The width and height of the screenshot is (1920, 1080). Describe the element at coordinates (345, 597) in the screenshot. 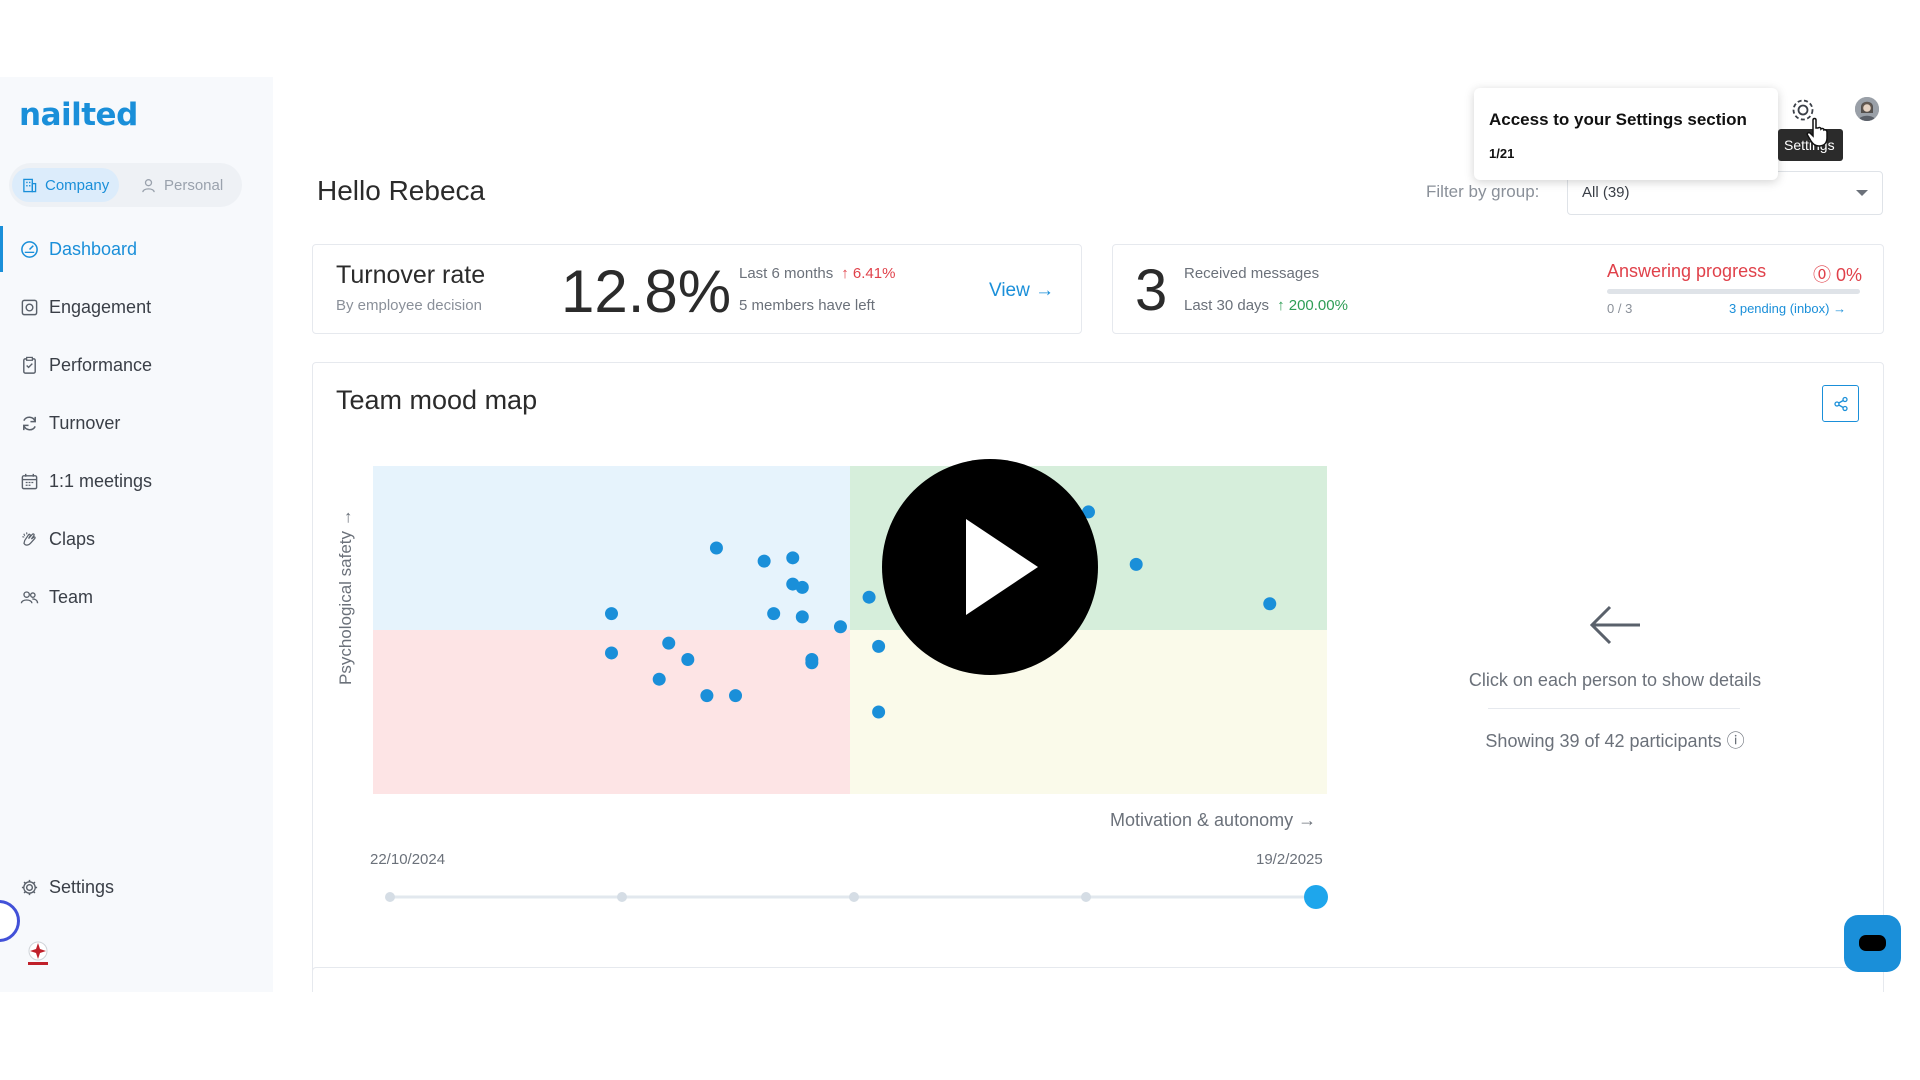

I see `y-axis-label: Psychological safety →` at that location.